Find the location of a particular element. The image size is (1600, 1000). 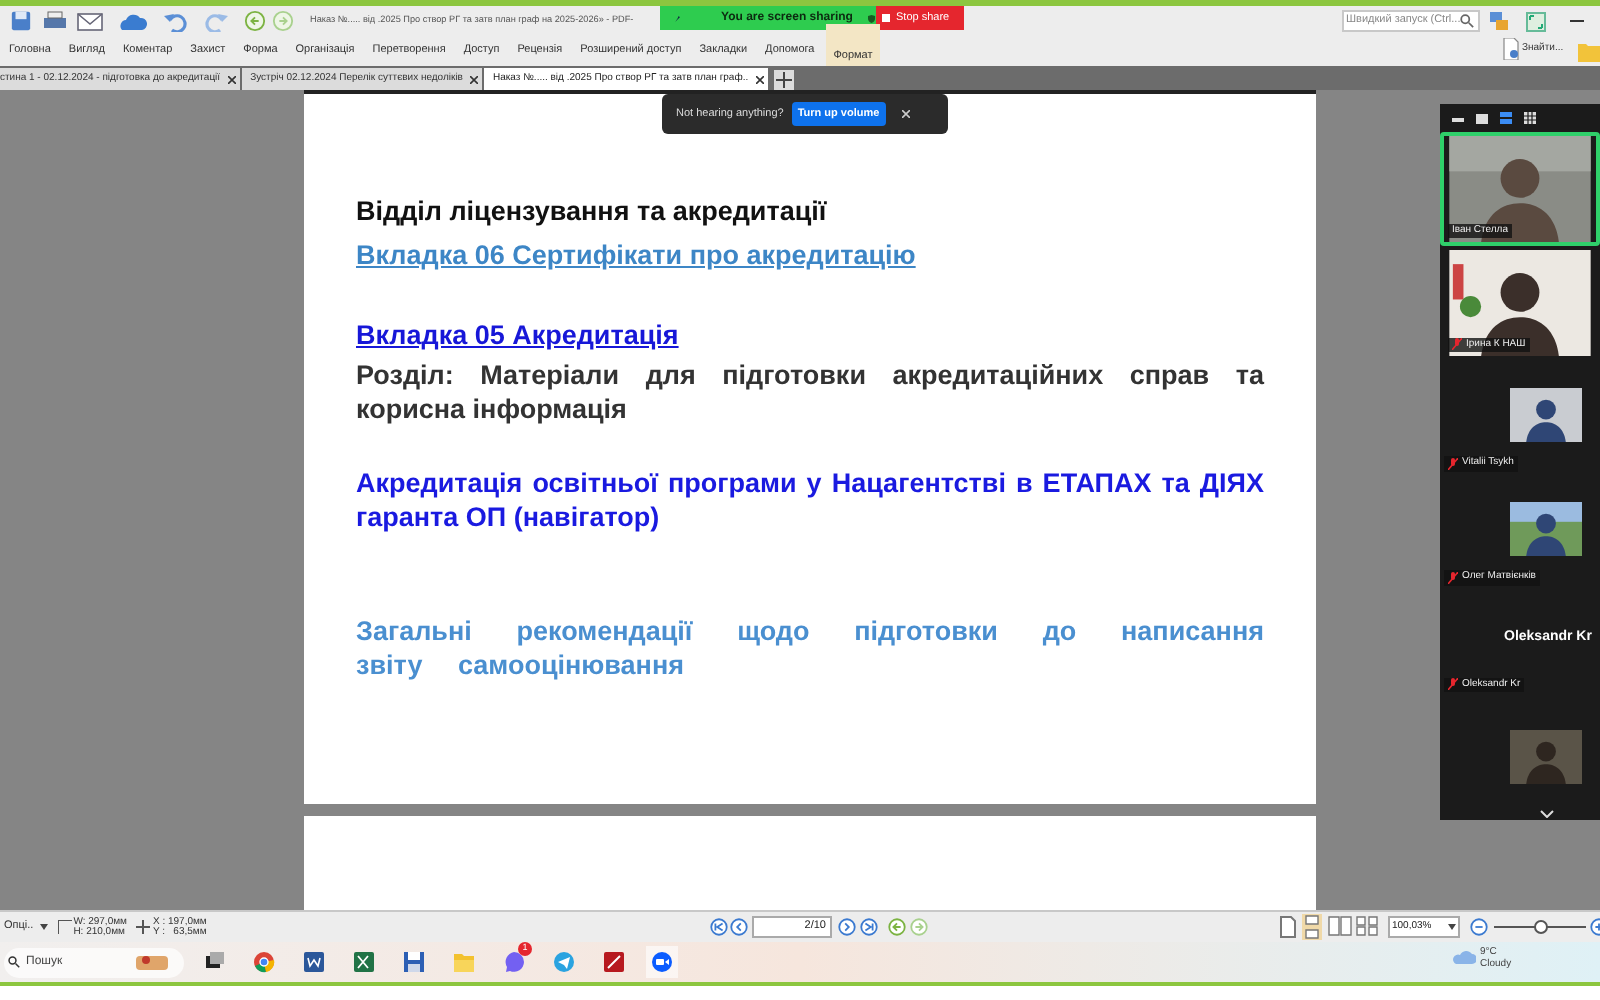

save-icon is located at coordinates (21, 21).